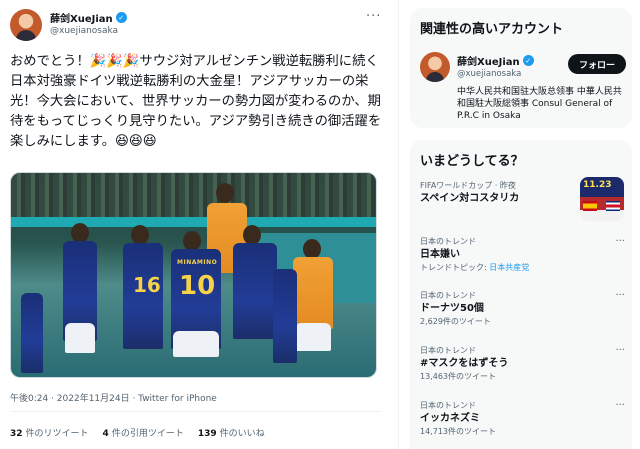 The image size is (640, 449). What do you see at coordinates (452, 308) in the screenshot?
I see `trend-name: ドーナツ50個` at bounding box center [452, 308].